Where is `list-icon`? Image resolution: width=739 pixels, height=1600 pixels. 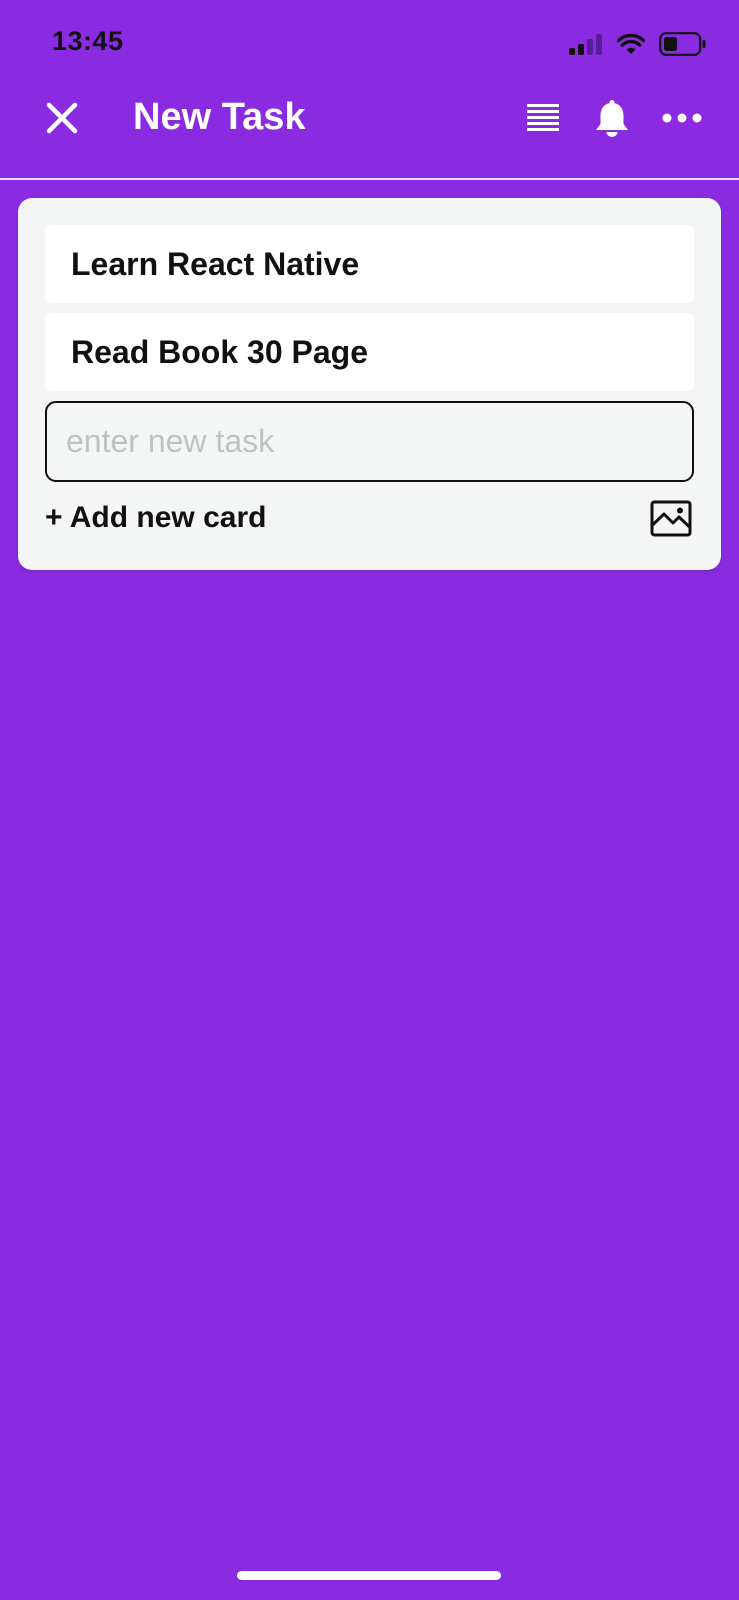
list-icon is located at coordinates (543, 117).